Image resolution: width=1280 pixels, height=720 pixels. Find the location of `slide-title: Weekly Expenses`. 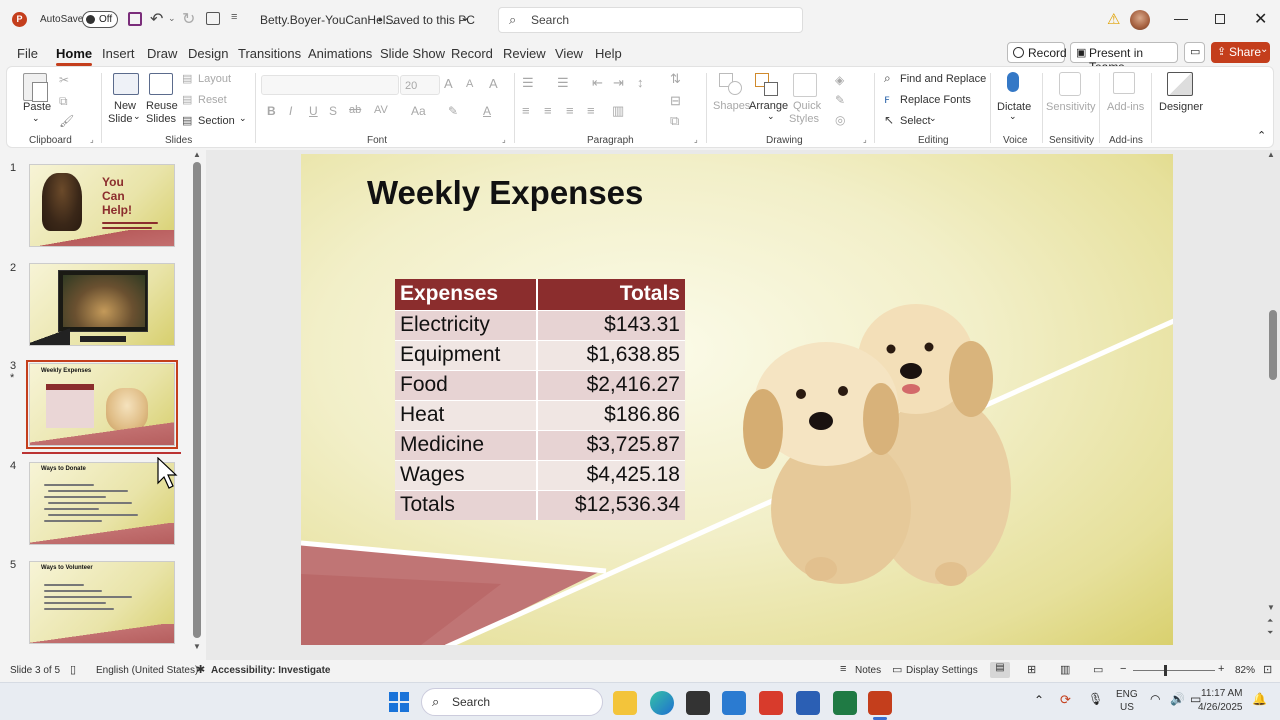

slide-title: Weekly Expenses is located at coordinates (505, 193).